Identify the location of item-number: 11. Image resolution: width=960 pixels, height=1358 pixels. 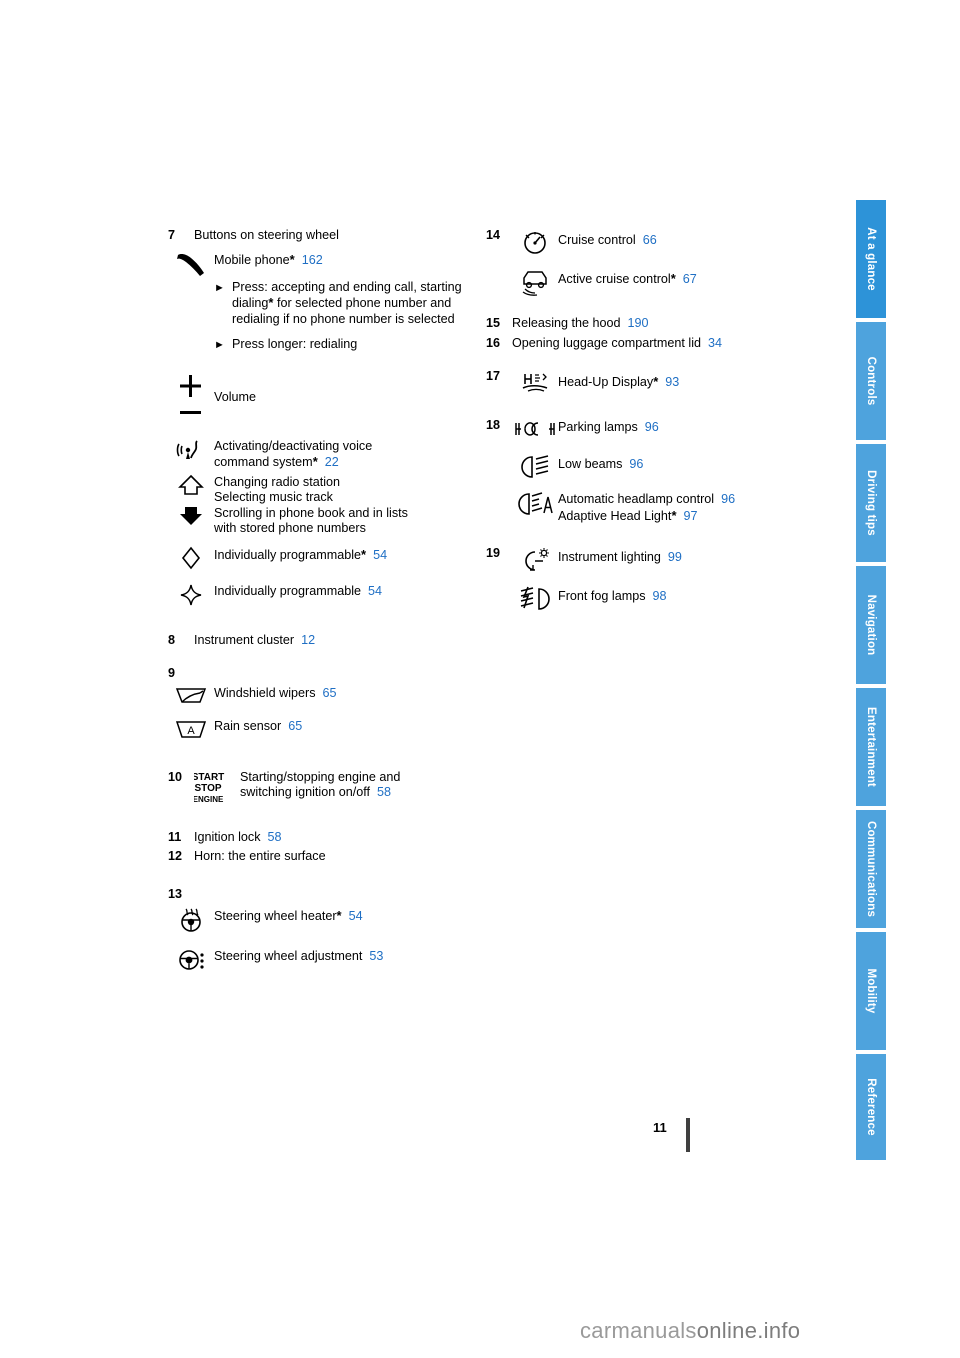
(175, 836).